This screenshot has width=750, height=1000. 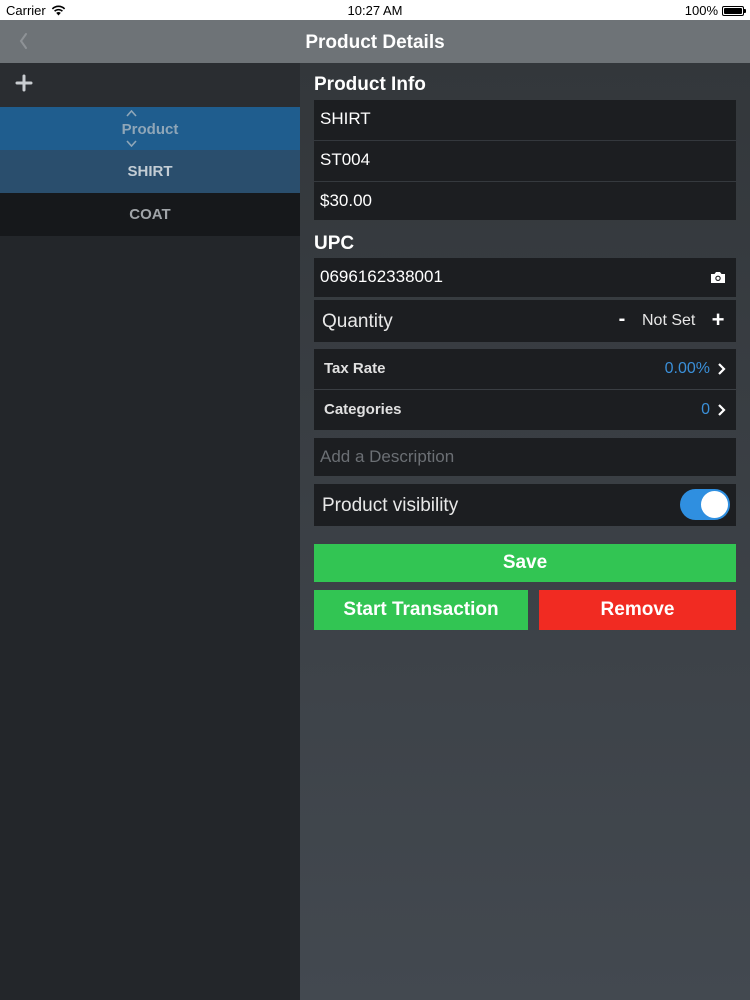 I want to click on sidebar-item-coat: COAT, so click(x=150, y=214).